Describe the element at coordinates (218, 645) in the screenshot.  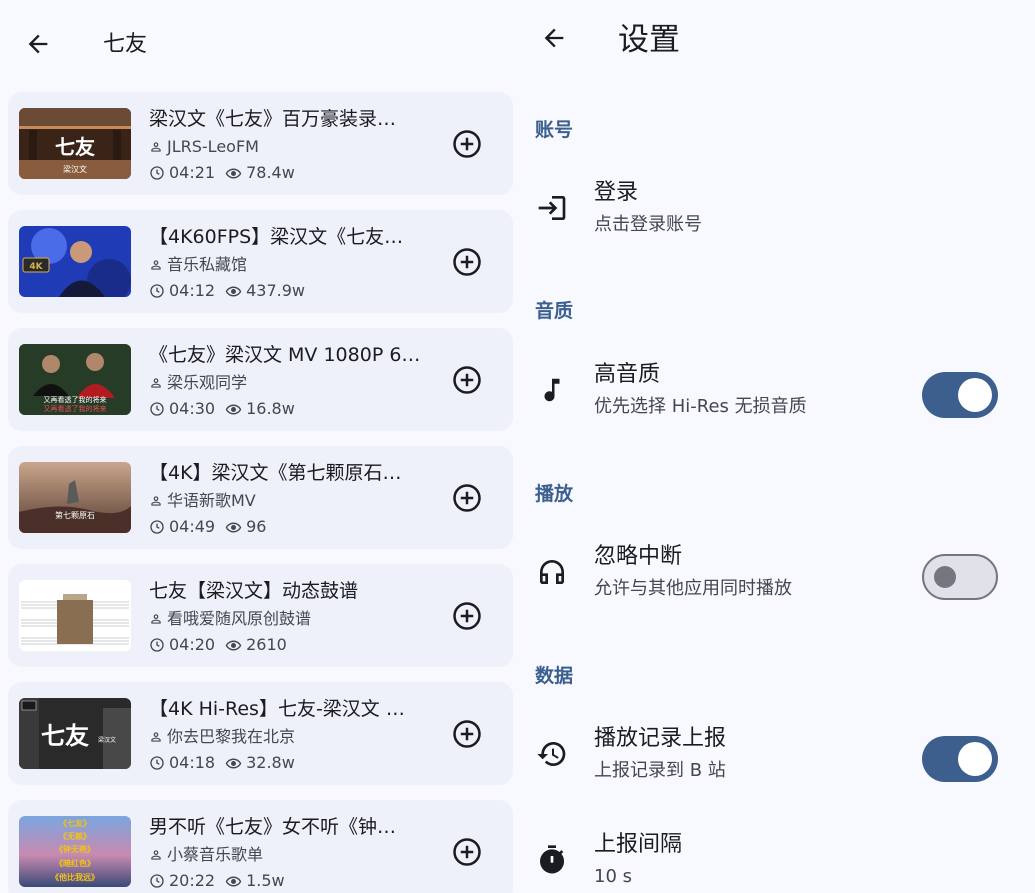
I see `video-meta: 04:20 2610` at that location.